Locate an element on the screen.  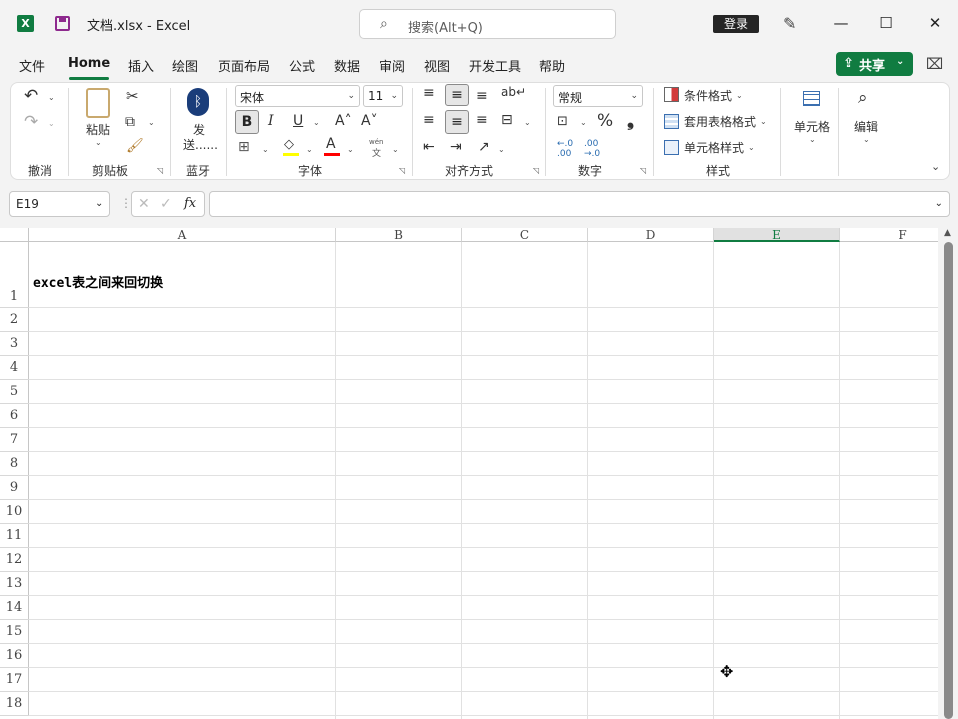
tab-developer: 开发工具 is located at coordinates (495, 65).